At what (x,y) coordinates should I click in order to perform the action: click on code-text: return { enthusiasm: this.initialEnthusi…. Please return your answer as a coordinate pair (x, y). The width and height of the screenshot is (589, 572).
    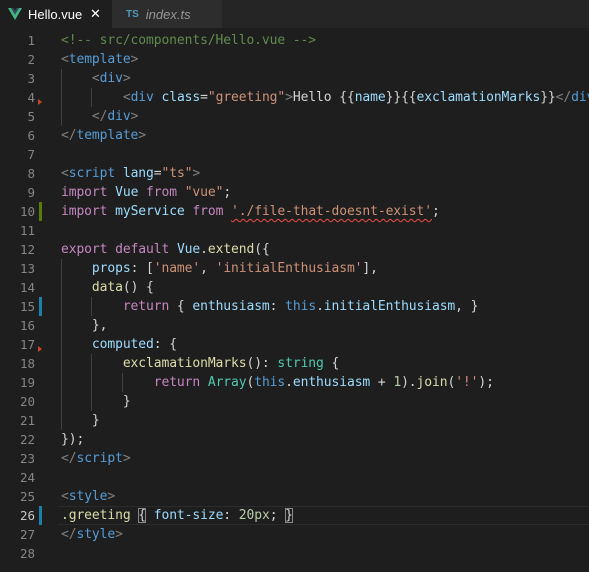
    Looking at the image, I should click on (270, 306).